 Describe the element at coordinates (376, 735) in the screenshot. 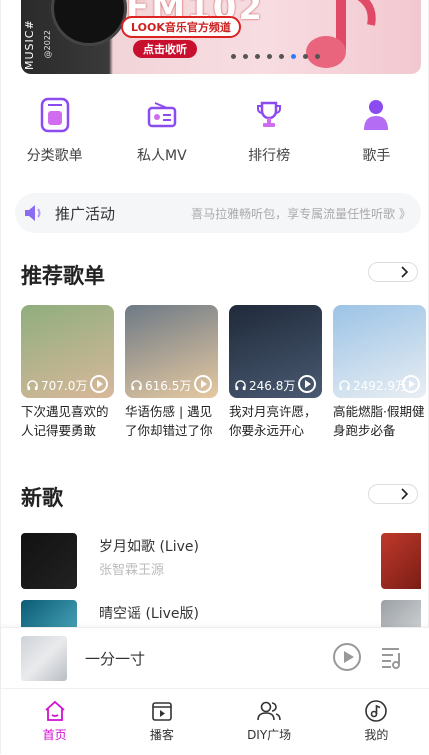

I see `tab-label: 我的` at that location.